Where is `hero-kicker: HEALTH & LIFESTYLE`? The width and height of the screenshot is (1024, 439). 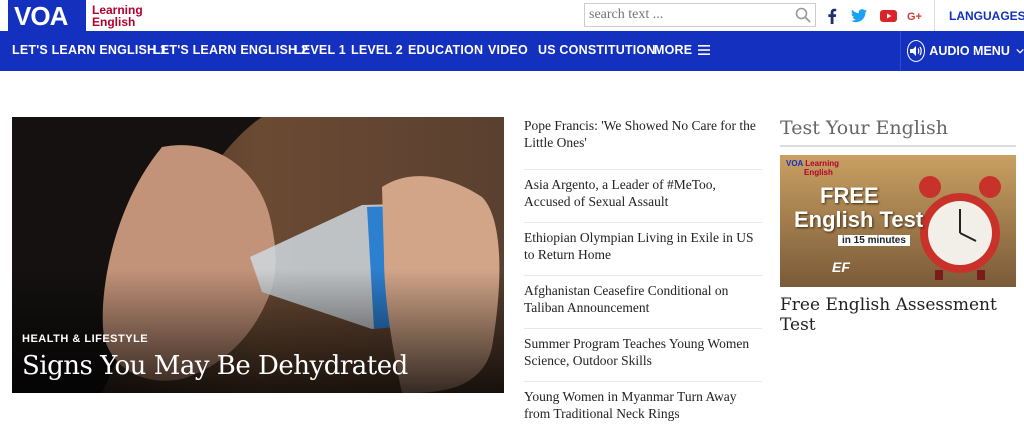
hero-kicker: HEALTH & LIFESTYLE is located at coordinates (215, 339).